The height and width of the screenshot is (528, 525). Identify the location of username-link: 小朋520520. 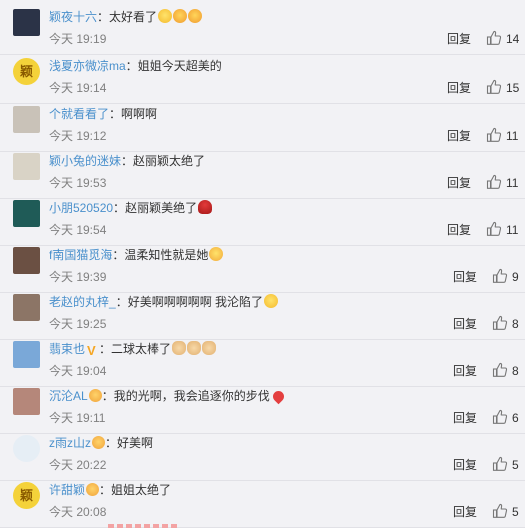
(81, 208).